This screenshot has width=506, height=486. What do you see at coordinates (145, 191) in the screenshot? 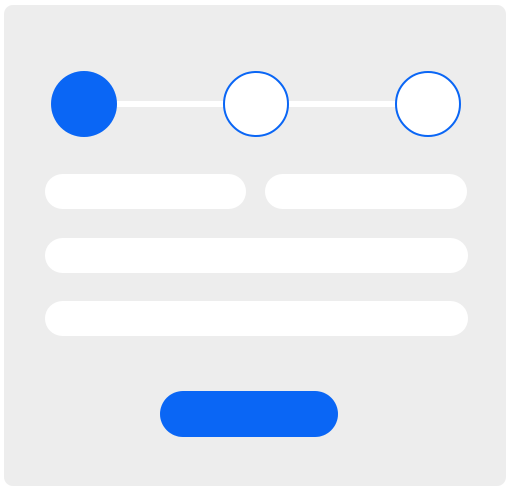
I see `first-name-field` at bounding box center [145, 191].